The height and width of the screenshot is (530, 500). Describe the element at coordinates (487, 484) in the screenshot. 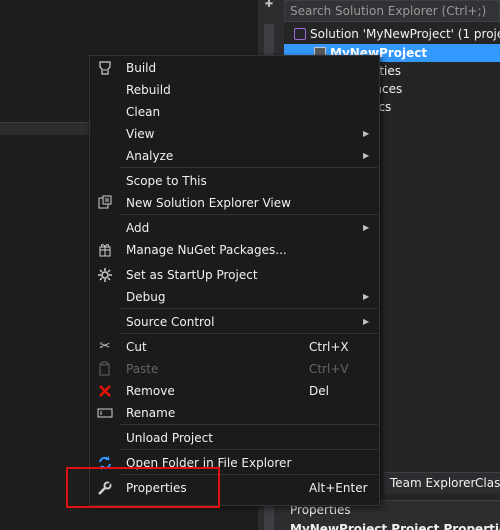

I see `tab-class-view: Class` at that location.